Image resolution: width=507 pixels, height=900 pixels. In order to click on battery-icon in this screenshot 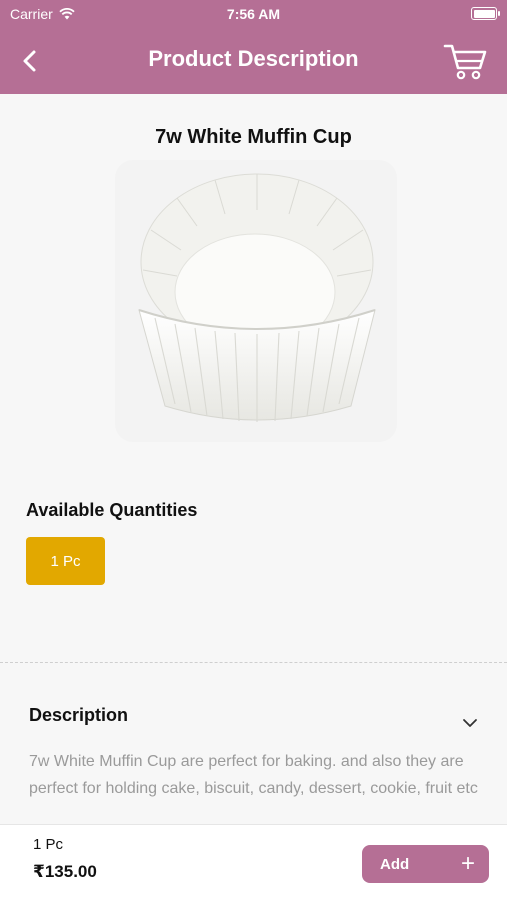, I will do `click(485, 13)`.